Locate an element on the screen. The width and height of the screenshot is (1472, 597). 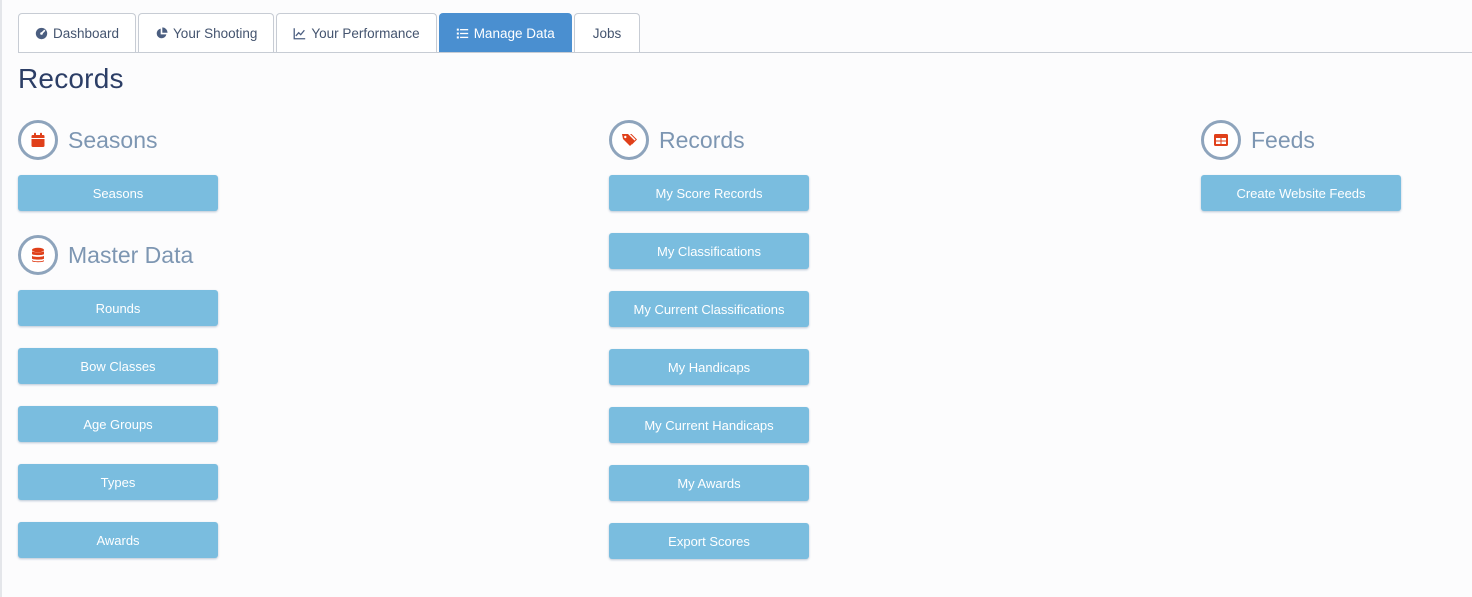
seasons-section-header: Seasons is located at coordinates (118, 140).